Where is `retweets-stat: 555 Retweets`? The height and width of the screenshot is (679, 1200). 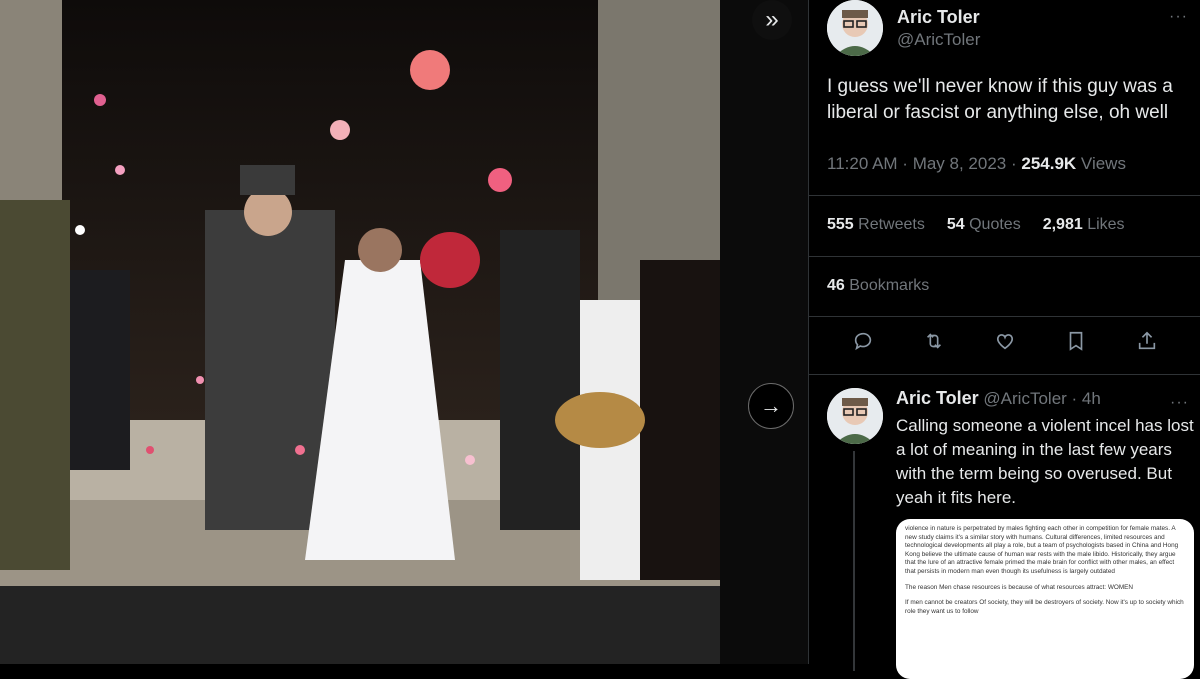 retweets-stat: 555 Retweets is located at coordinates (876, 225).